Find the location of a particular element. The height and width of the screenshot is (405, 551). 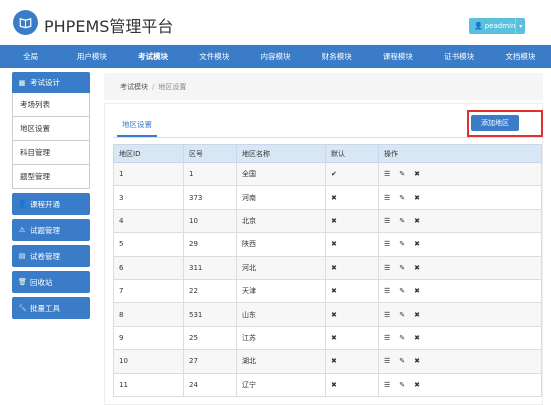

cell-id: 5 is located at coordinates (148, 244).